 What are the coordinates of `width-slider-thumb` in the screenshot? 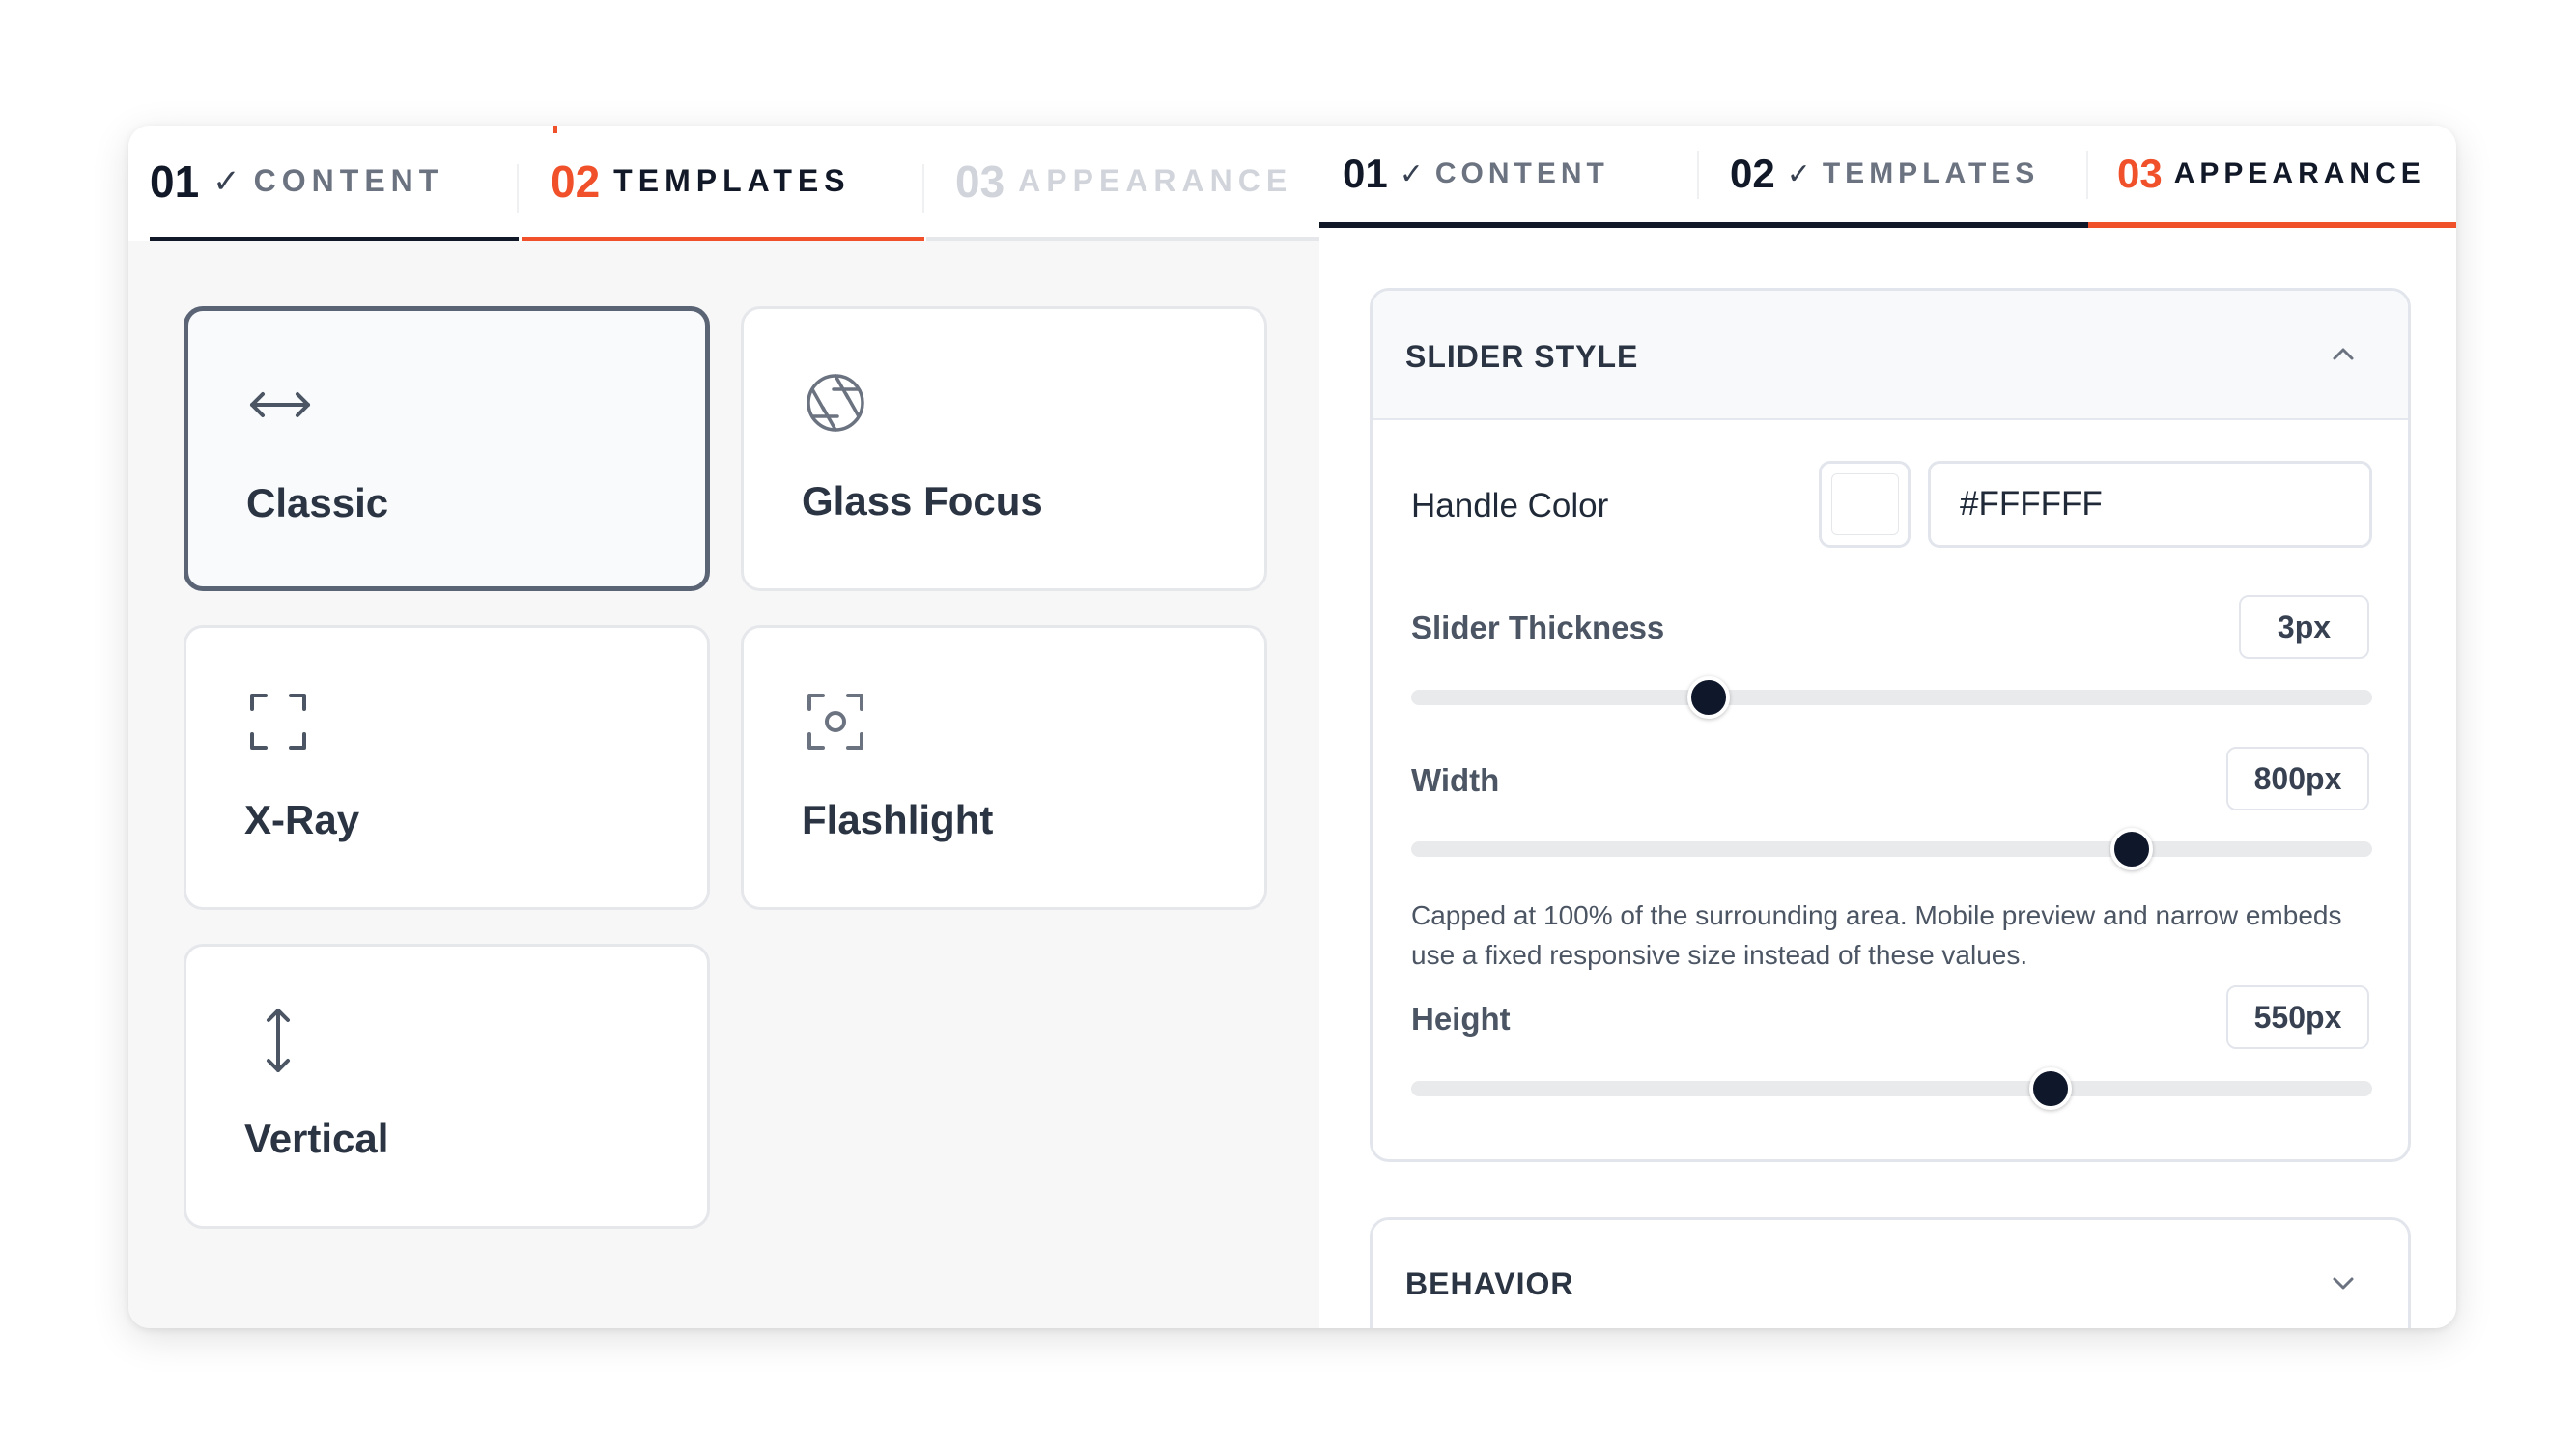 It's located at (2132, 849).